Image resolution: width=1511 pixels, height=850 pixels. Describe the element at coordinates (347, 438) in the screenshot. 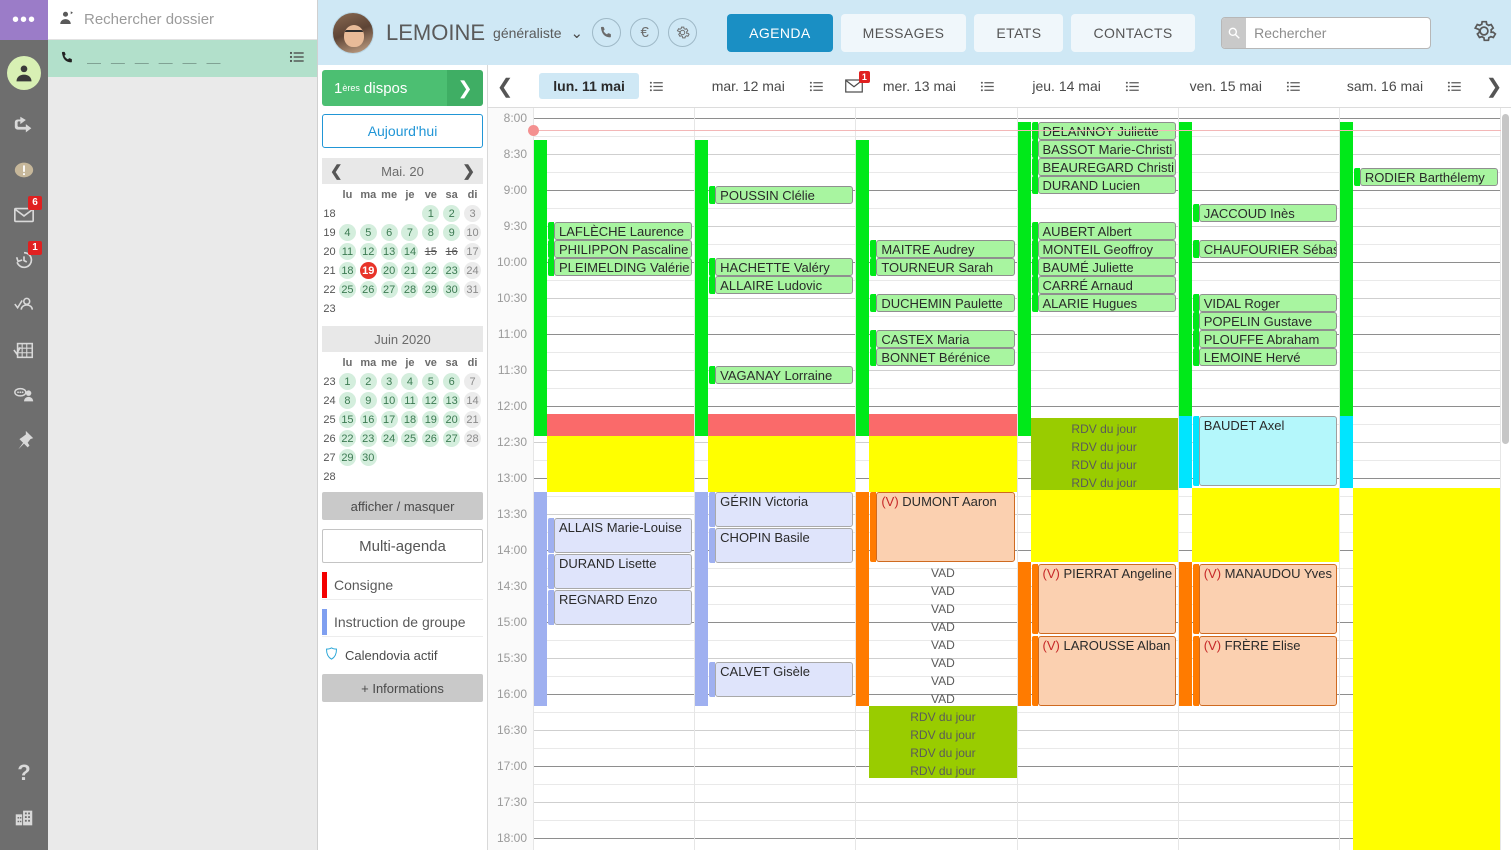

I see `mc-day-22: 22` at that location.